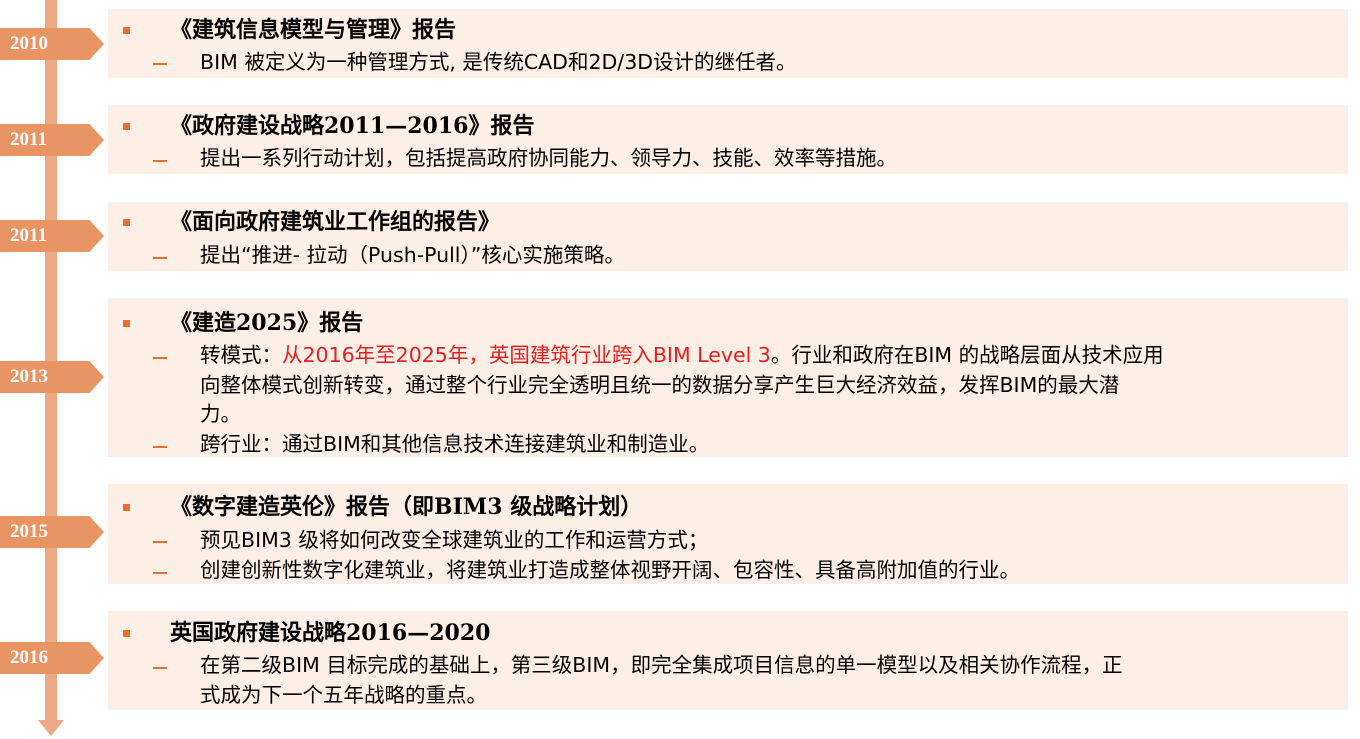 The image size is (1360, 739). Describe the element at coordinates (526, 355) in the screenshot. I see `item-highlight: 从2016年至2025年，英国建筑行业跨入BIM Level 3` at that location.